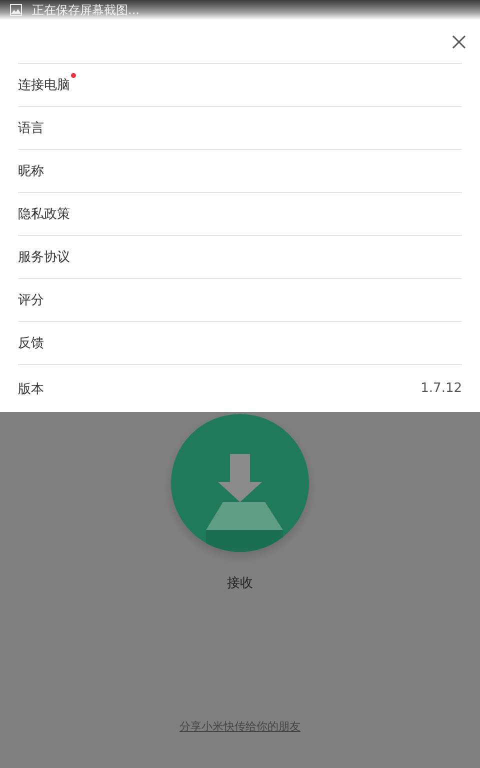 The image size is (480, 768). Describe the element at coordinates (441, 388) in the screenshot. I see `version-number: 1.7.12` at that location.